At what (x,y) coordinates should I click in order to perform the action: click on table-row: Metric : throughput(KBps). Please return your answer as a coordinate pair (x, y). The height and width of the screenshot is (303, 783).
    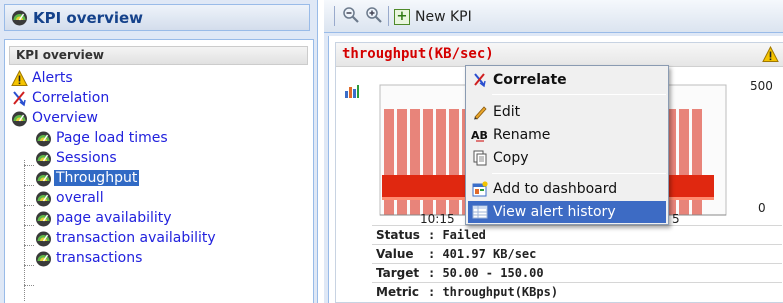
    Looking at the image, I should click on (577, 292).